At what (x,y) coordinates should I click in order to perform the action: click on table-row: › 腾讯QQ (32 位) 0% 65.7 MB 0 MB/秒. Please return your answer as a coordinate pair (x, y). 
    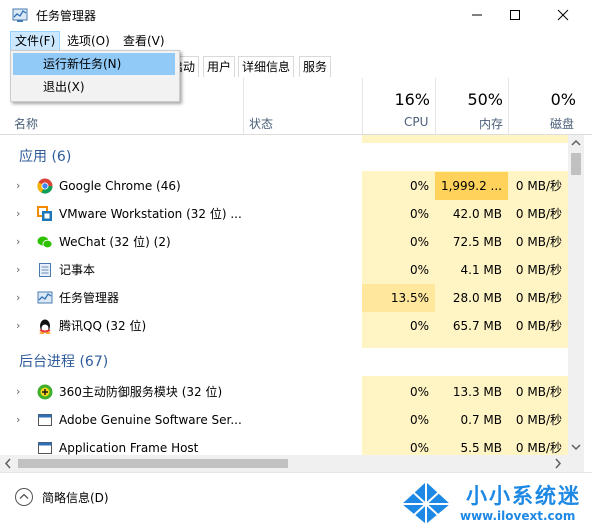
    Looking at the image, I should click on (284, 326).